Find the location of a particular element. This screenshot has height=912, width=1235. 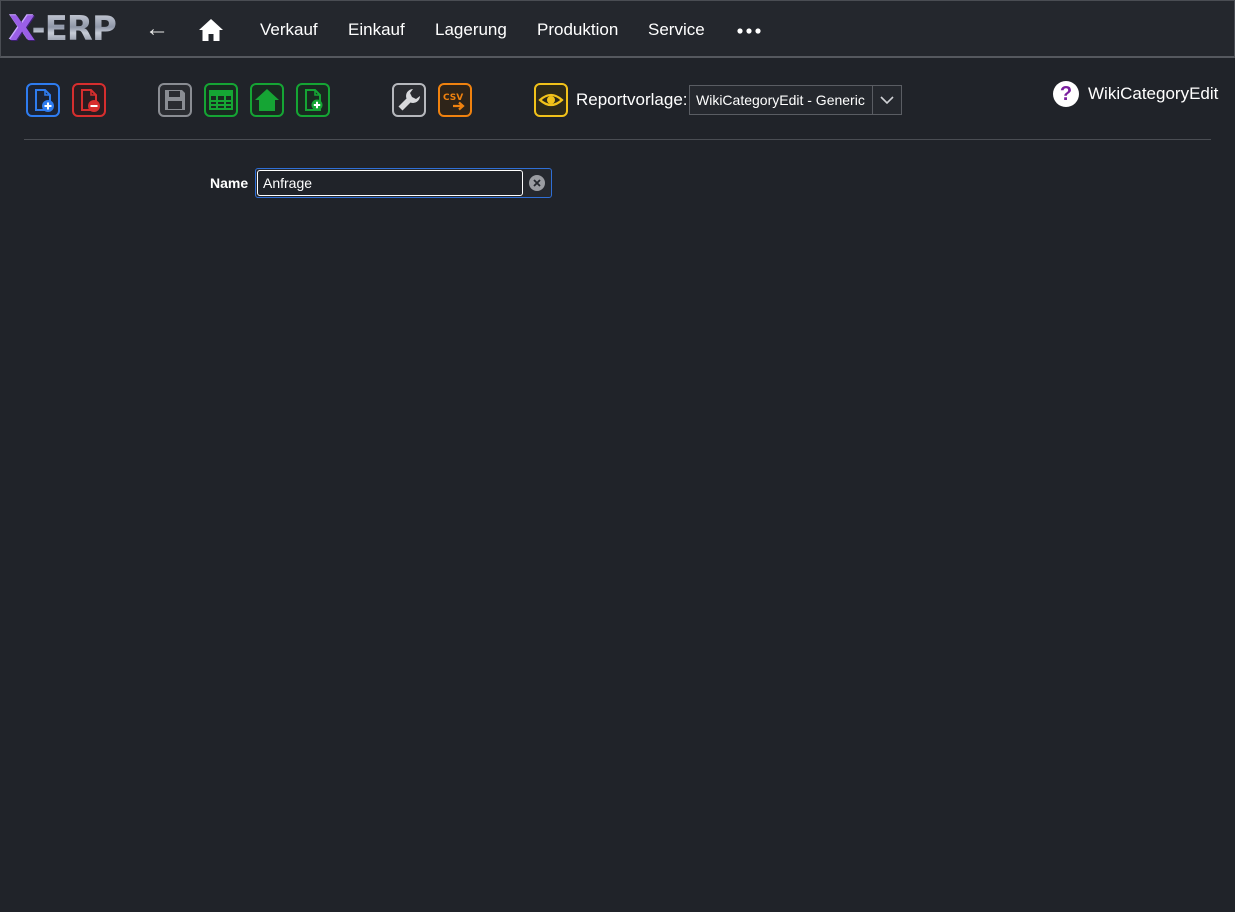

report-template-select: WikiCategoryEdit - Generic is located at coordinates (795, 100).